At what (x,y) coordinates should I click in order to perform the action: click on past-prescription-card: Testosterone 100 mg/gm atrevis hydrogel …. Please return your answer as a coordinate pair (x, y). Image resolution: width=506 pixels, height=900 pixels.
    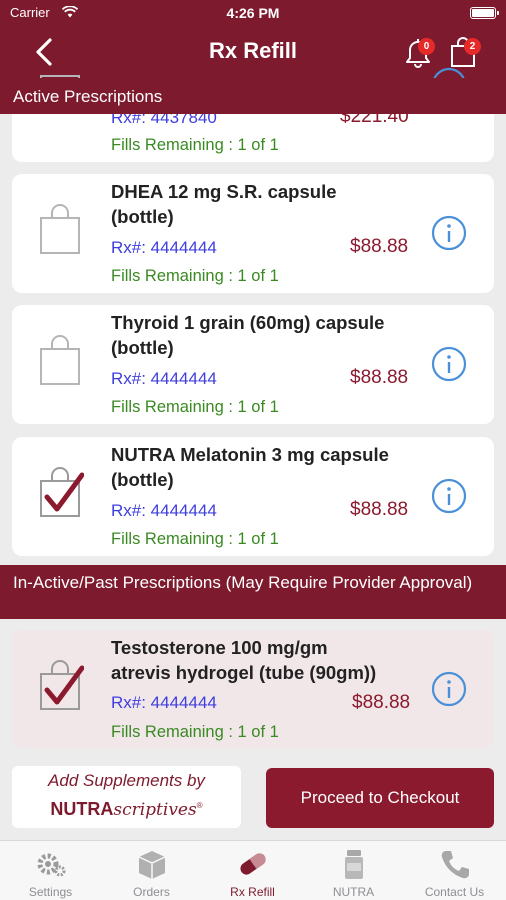
    Looking at the image, I should click on (253, 689).